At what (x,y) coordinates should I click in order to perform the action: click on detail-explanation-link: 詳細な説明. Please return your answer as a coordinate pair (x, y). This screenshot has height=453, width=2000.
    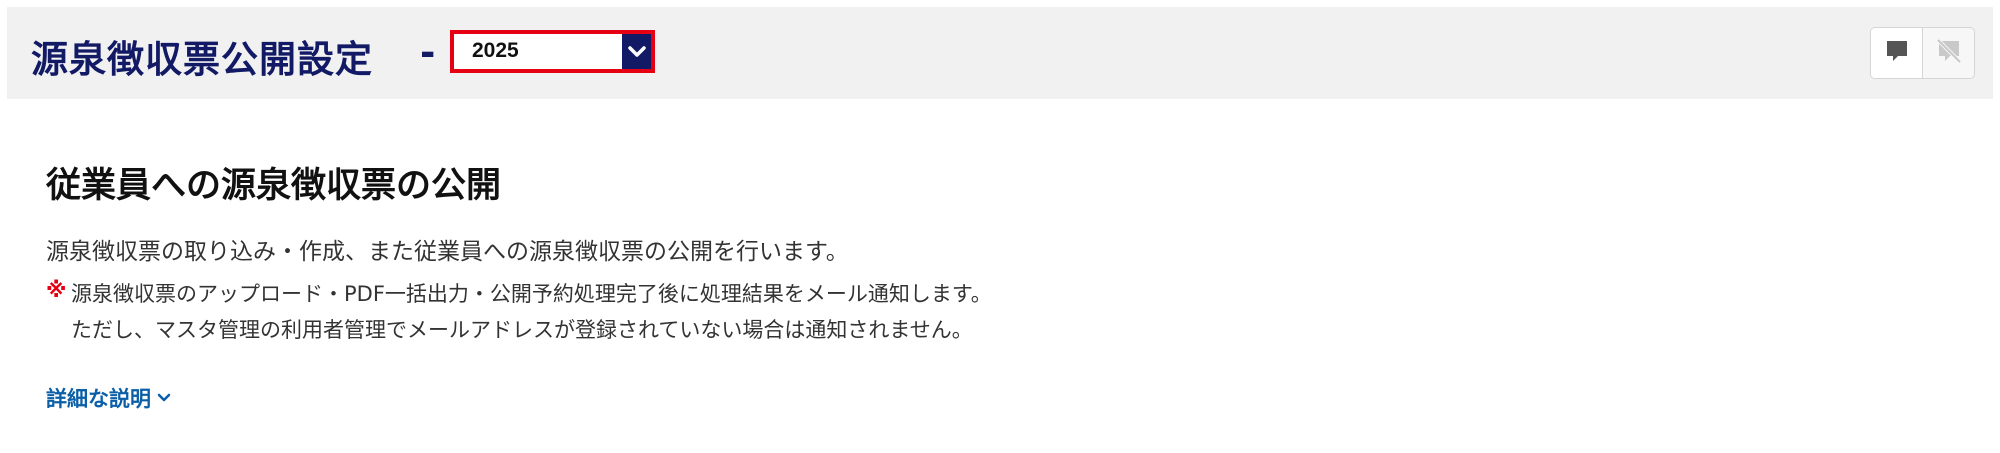
    Looking at the image, I should click on (108, 398).